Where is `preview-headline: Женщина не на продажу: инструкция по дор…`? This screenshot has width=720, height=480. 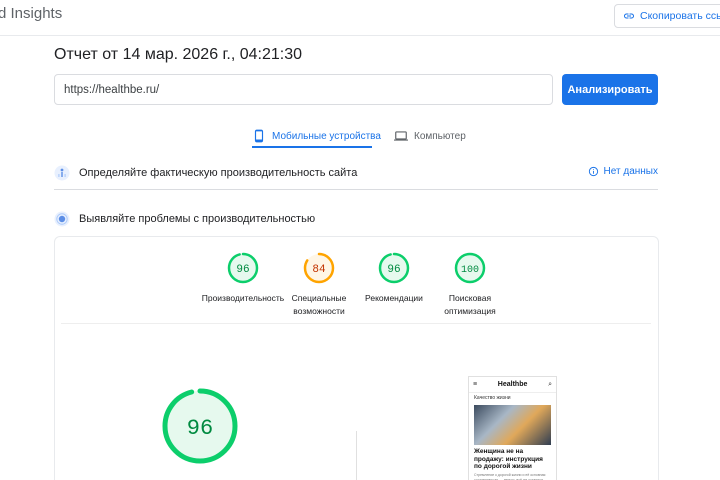 preview-headline: Женщина не на продажу: инструкция по дор… is located at coordinates (508, 459).